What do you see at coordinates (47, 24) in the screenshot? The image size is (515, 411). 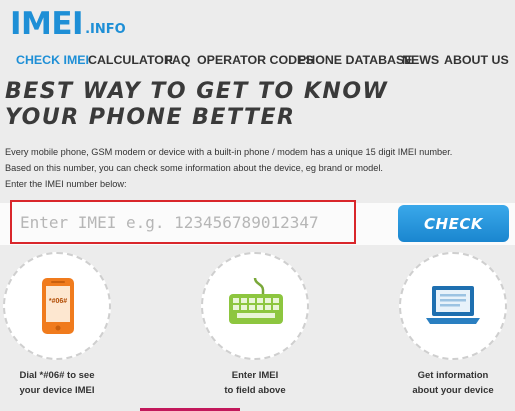 I see `logo-wordmark: IMEI` at bounding box center [47, 24].